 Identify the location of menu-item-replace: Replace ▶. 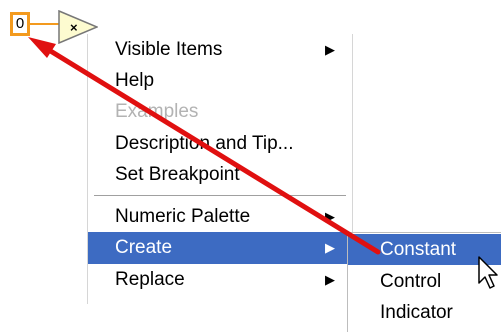
(220, 280).